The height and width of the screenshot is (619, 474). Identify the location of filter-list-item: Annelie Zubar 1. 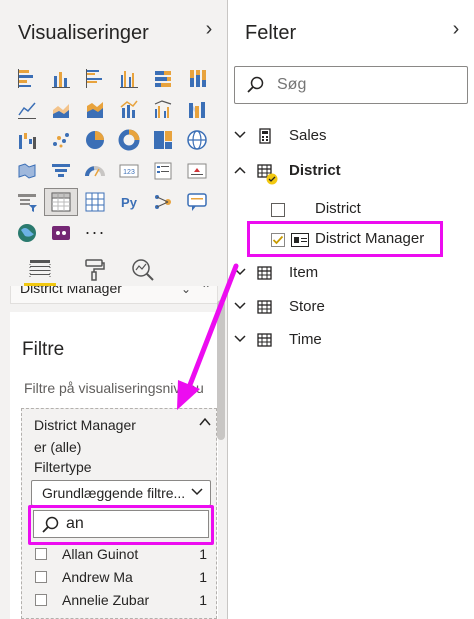
(124, 601).